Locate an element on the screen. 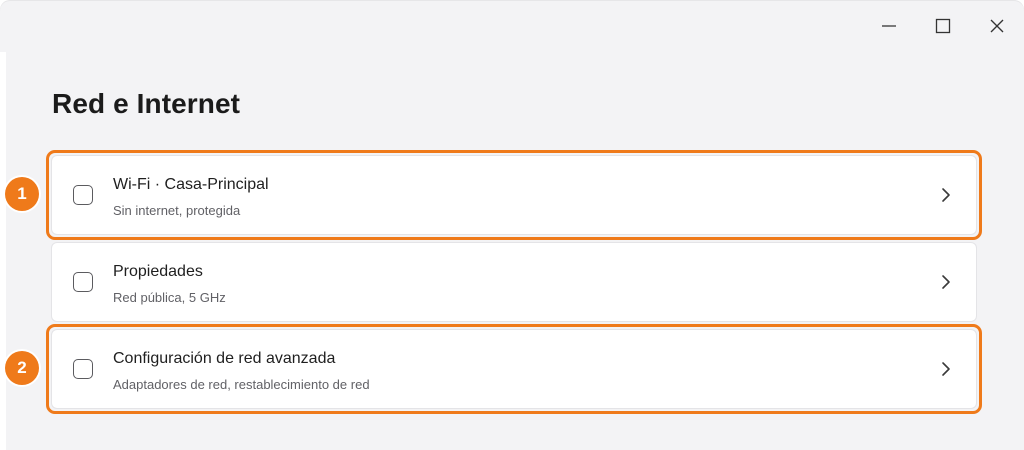 This screenshot has width=1024, height=450. close-icon is located at coordinates (997, 26).